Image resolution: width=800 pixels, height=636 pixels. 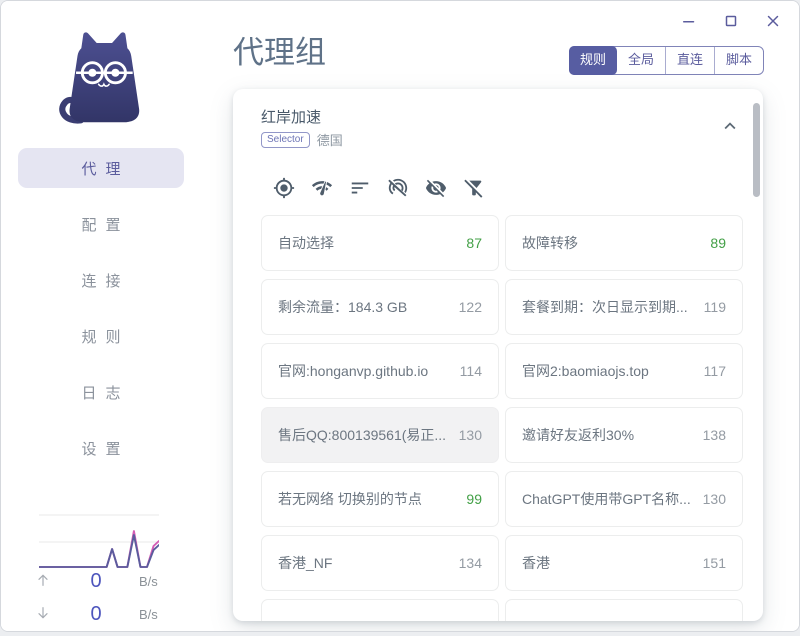 I want to click on mode-tab-直连: 直连, so click(x=689, y=60).